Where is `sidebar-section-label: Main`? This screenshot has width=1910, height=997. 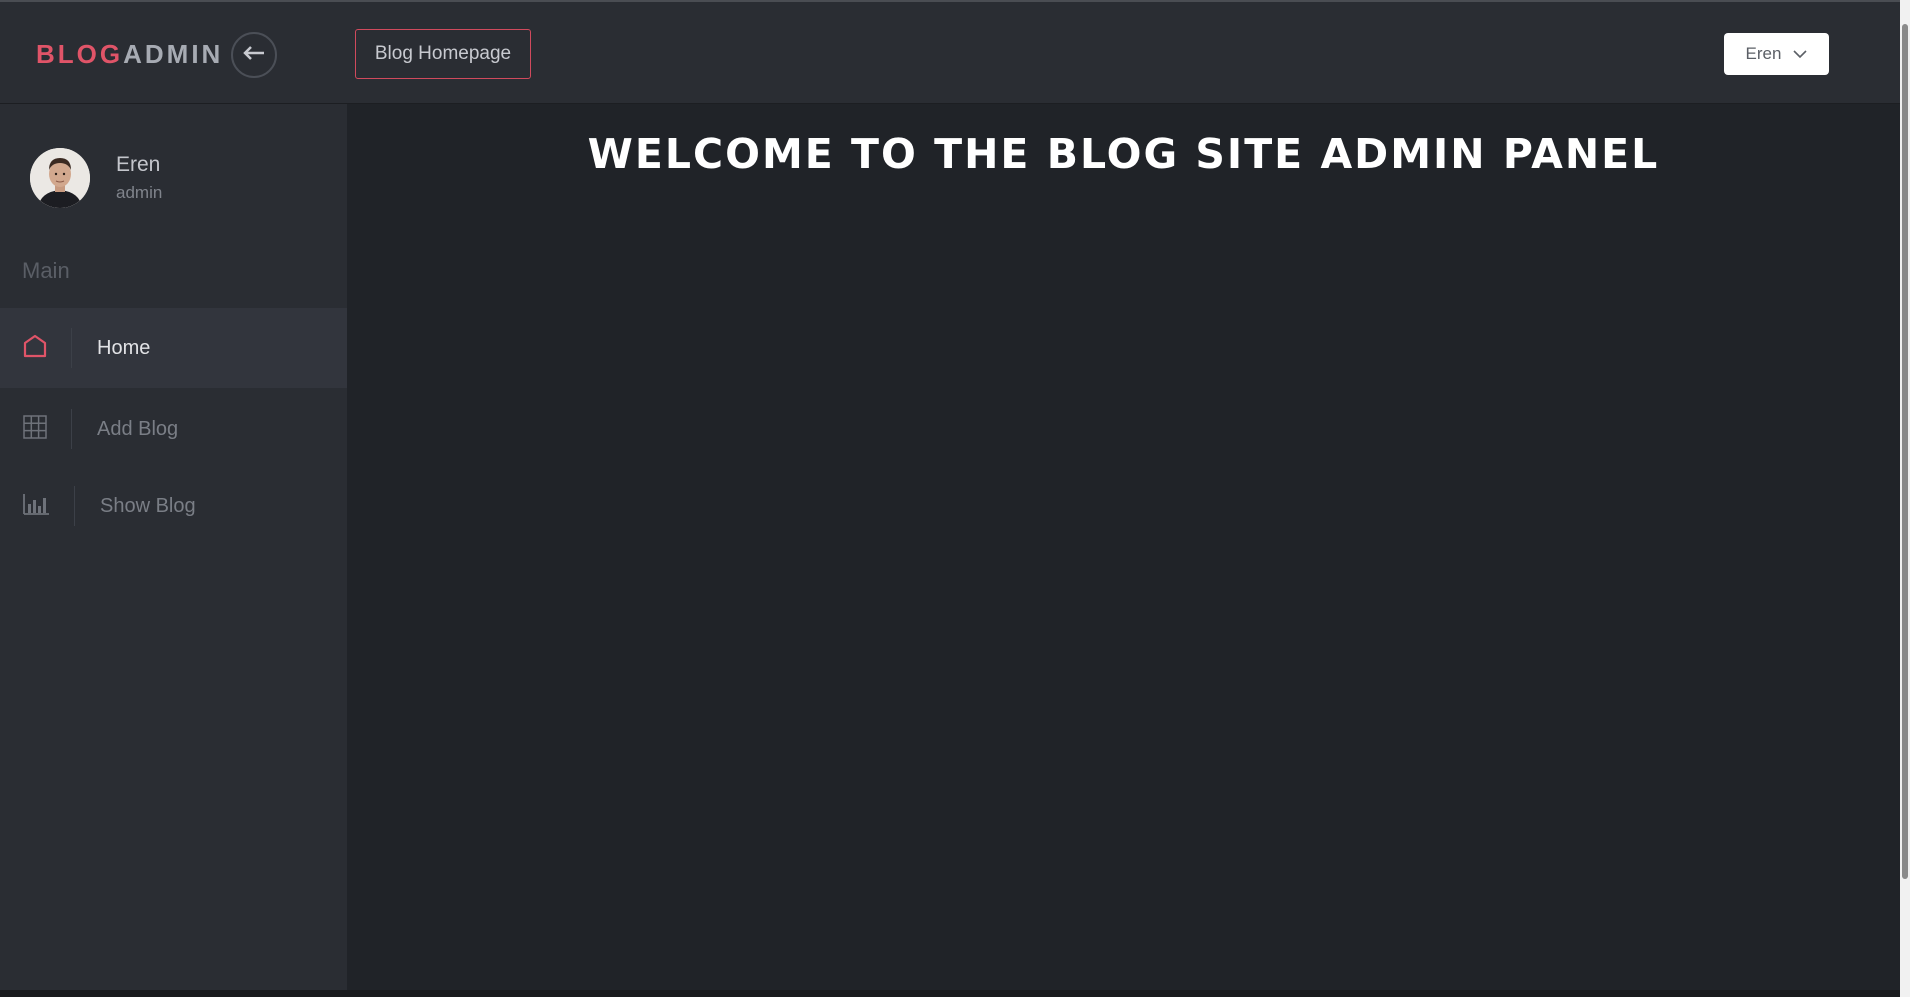
sidebar-section-label: Main is located at coordinates (46, 270).